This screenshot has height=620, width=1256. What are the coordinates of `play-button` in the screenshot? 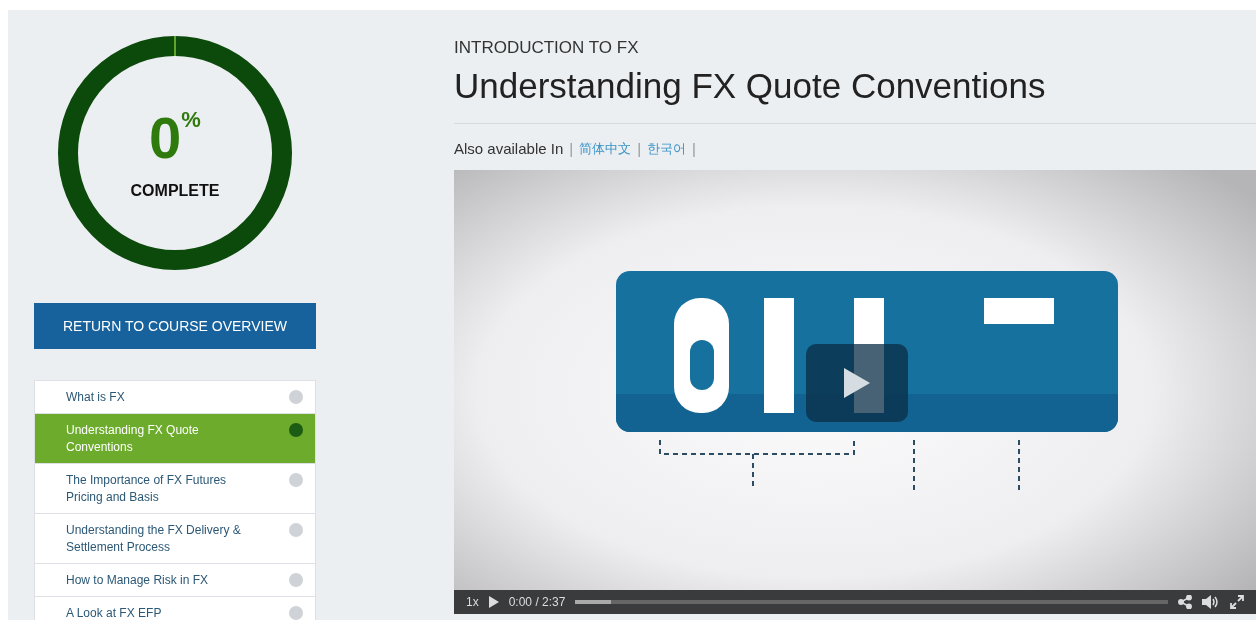 It's located at (857, 383).